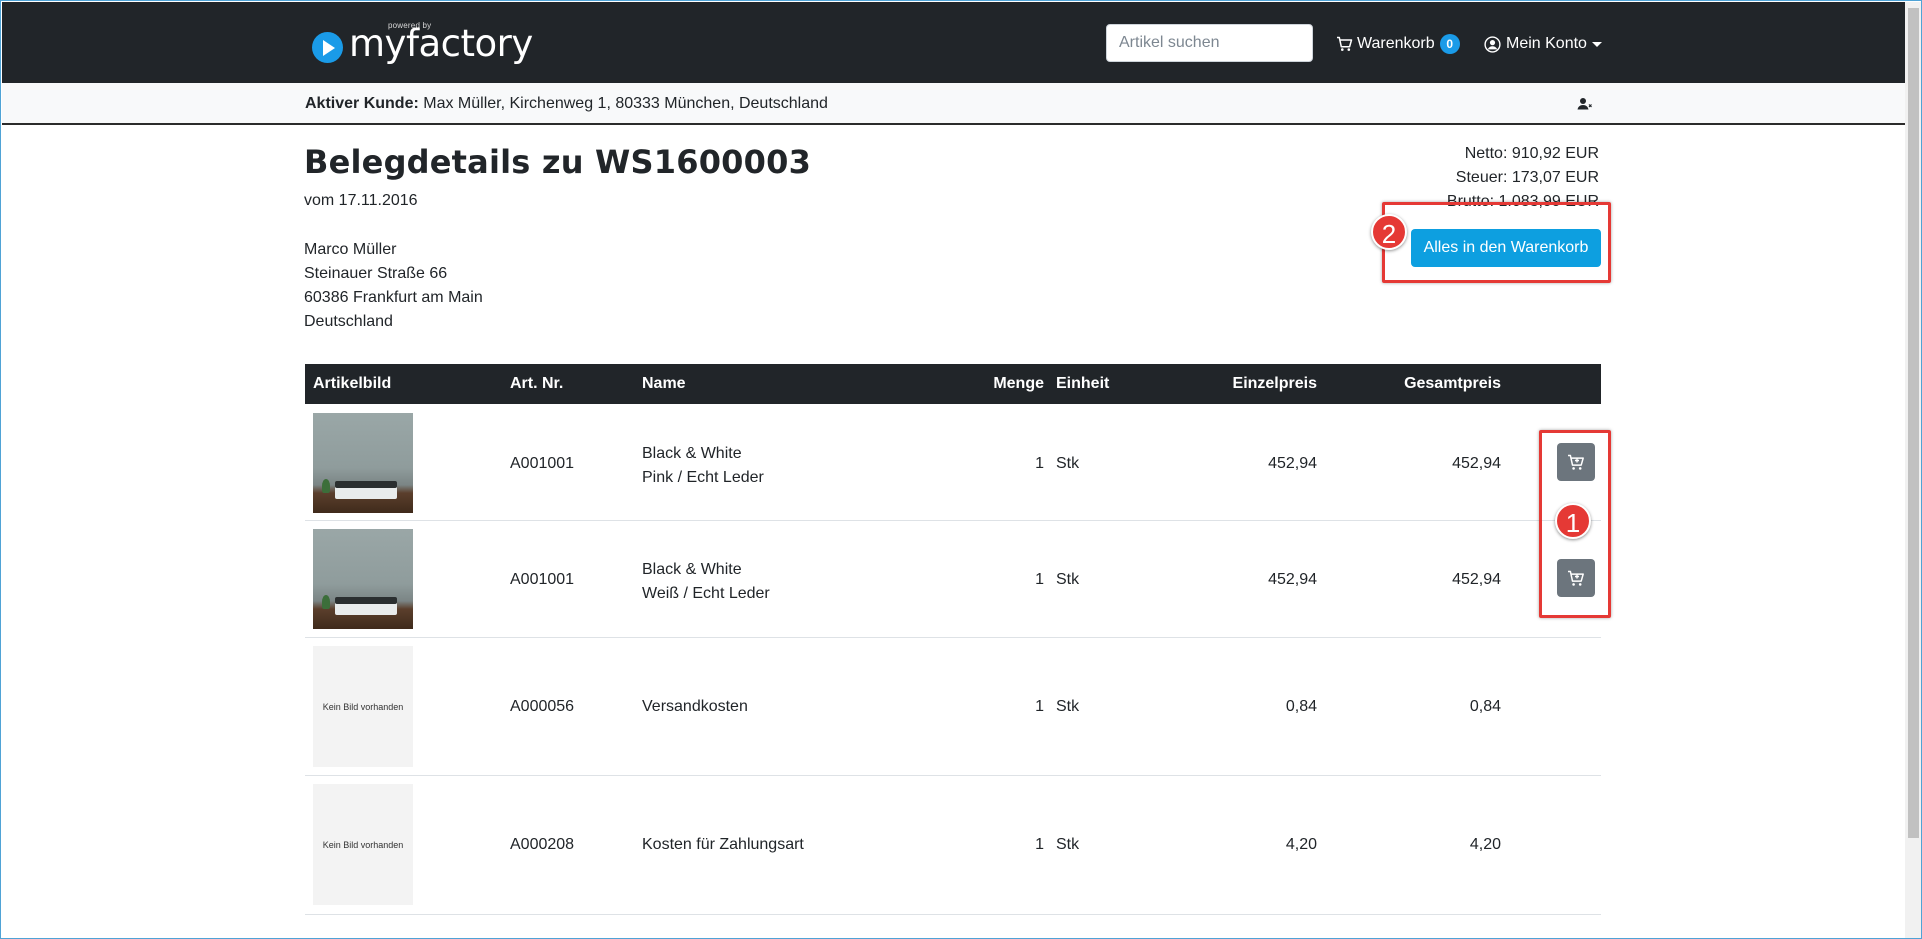 This screenshot has width=1922, height=939. Describe the element at coordinates (1301, 844) in the screenshot. I see `row-unit-price: 4,20` at that location.